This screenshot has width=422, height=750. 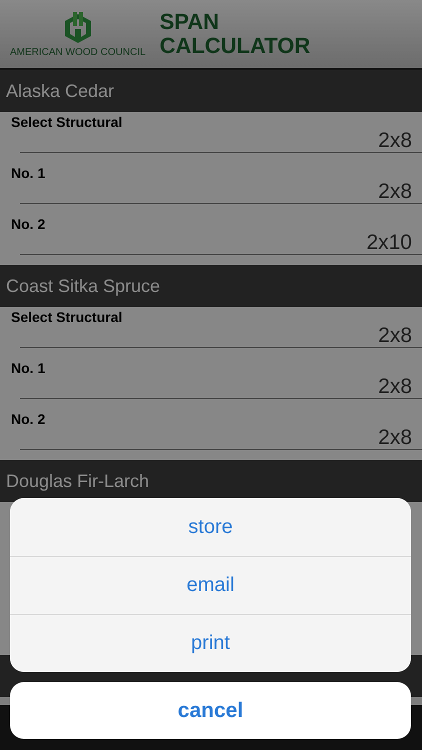 I want to click on species-name: Alaska Cedar, so click(x=60, y=91).